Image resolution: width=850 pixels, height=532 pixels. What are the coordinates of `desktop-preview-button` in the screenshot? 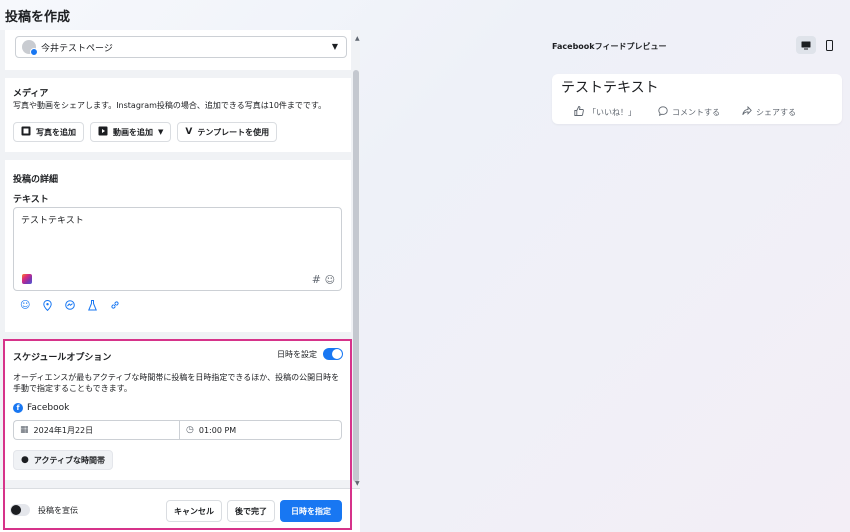 It's located at (806, 45).